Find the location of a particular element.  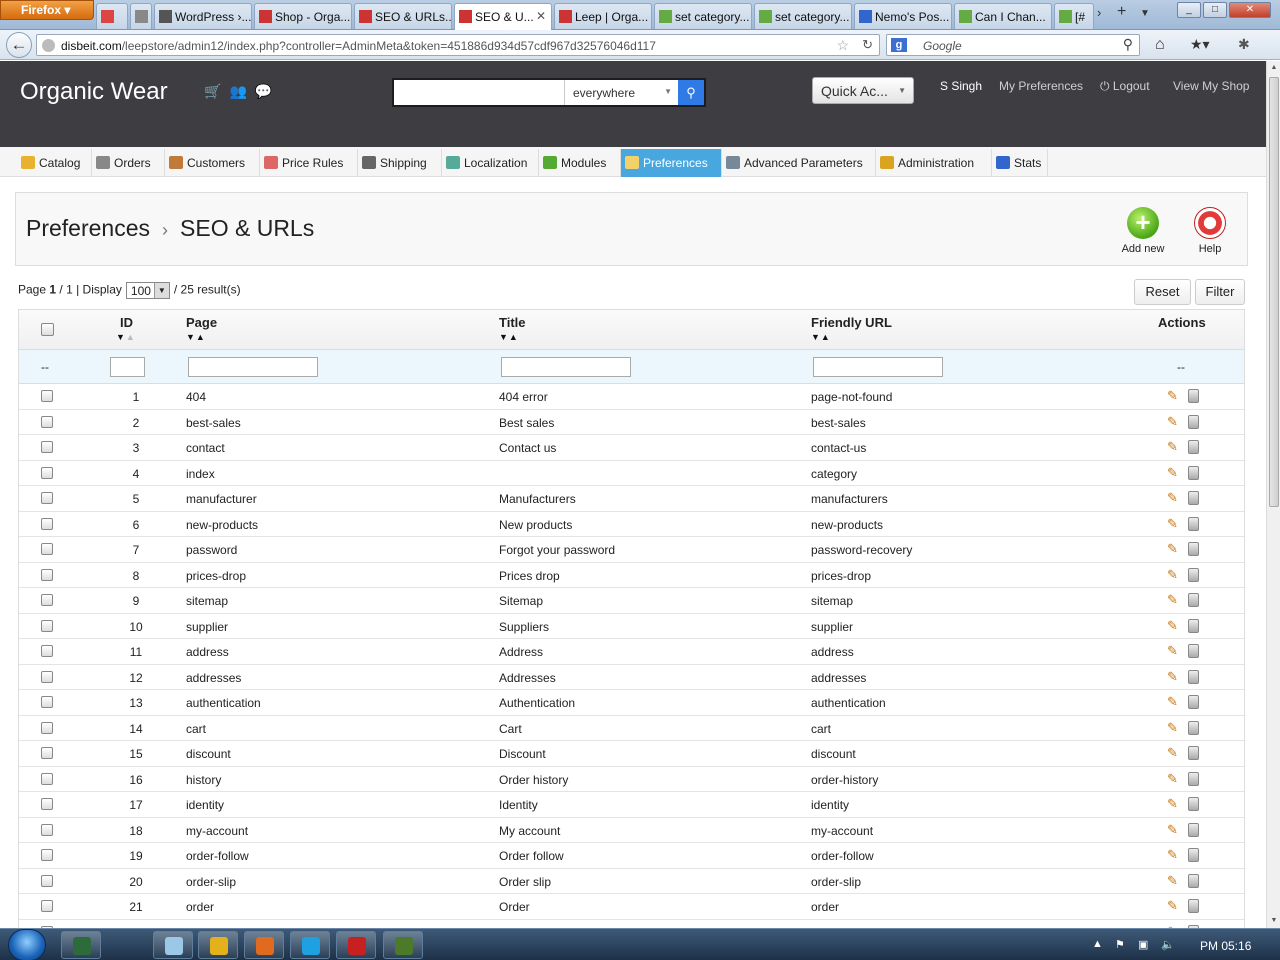

back-button: ← is located at coordinates (19, 45).